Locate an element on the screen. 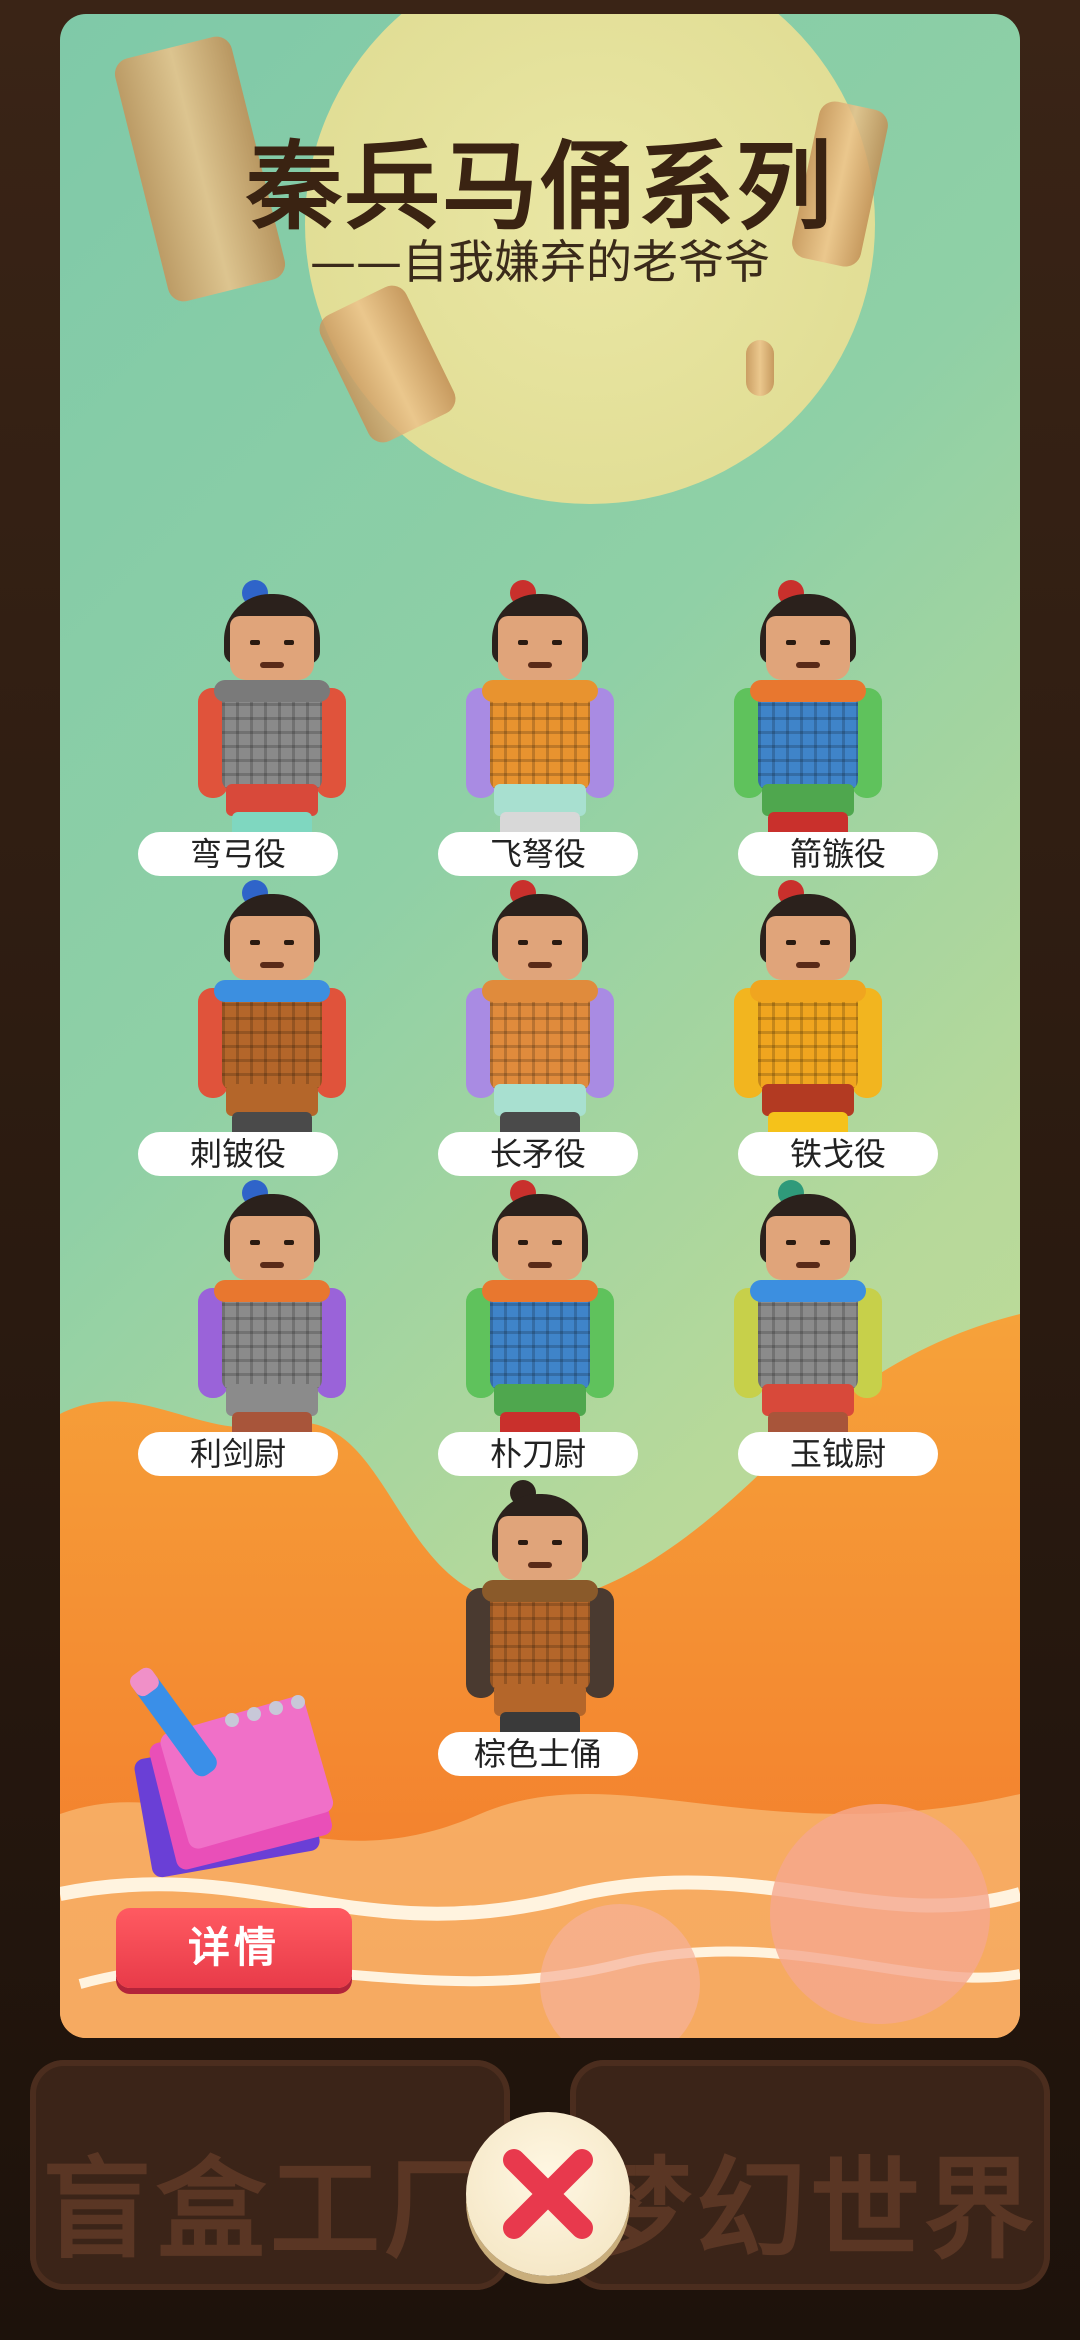 The height and width of the screenshot is (2340, 1080). figure-label-6: 铁戈役 is located at coordinates (838, 1154).